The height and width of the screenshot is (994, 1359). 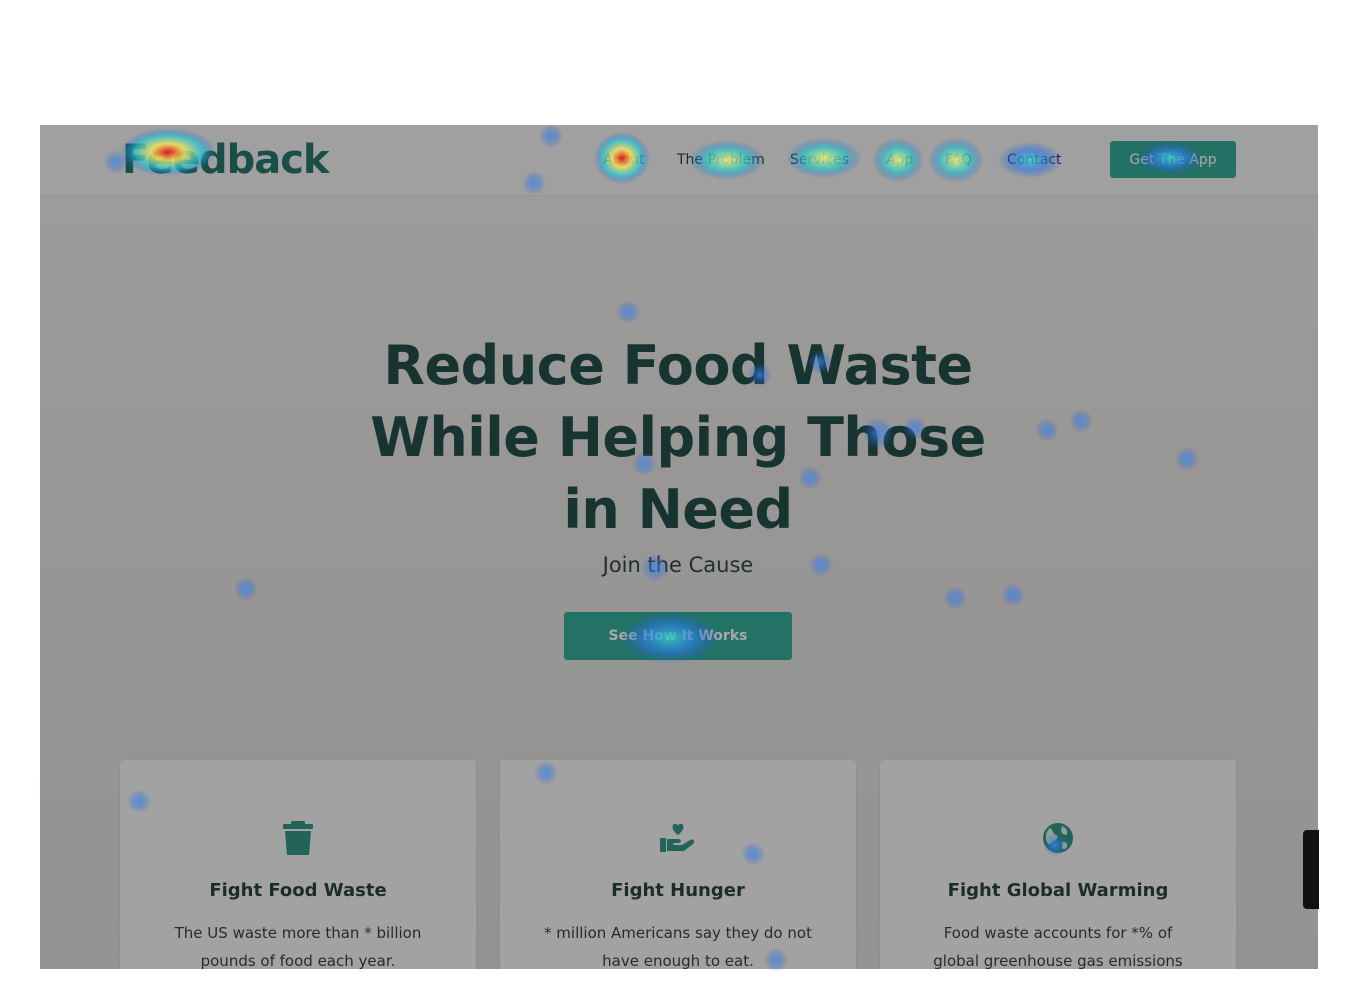 What do you see at coordinates (1173, 159) in the screenshot?
I see `get-the-app-button: Get The App` at bounding box center [1173, 159].